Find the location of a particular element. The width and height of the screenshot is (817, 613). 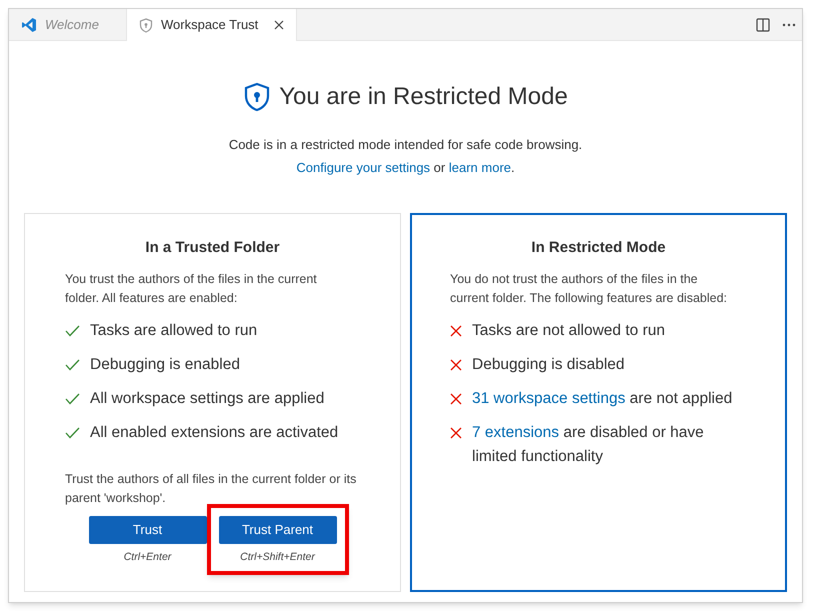

feature-text: All enabled extensions are activated is located at coordinates (214, 432).